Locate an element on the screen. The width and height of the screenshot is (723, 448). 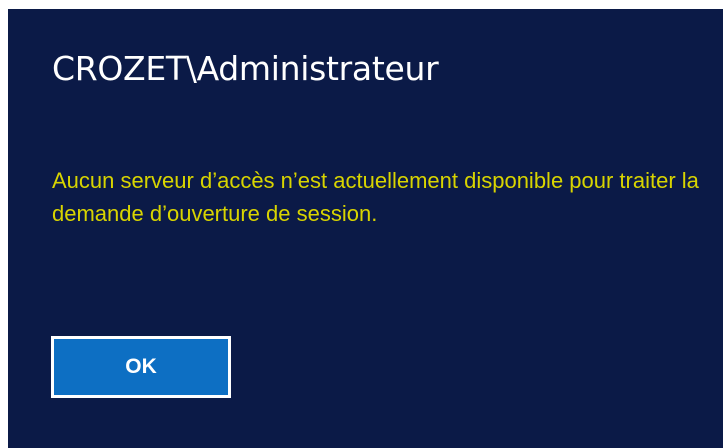
account-name-title: CROZET\Administrateur is located at coordinates (245, 68).